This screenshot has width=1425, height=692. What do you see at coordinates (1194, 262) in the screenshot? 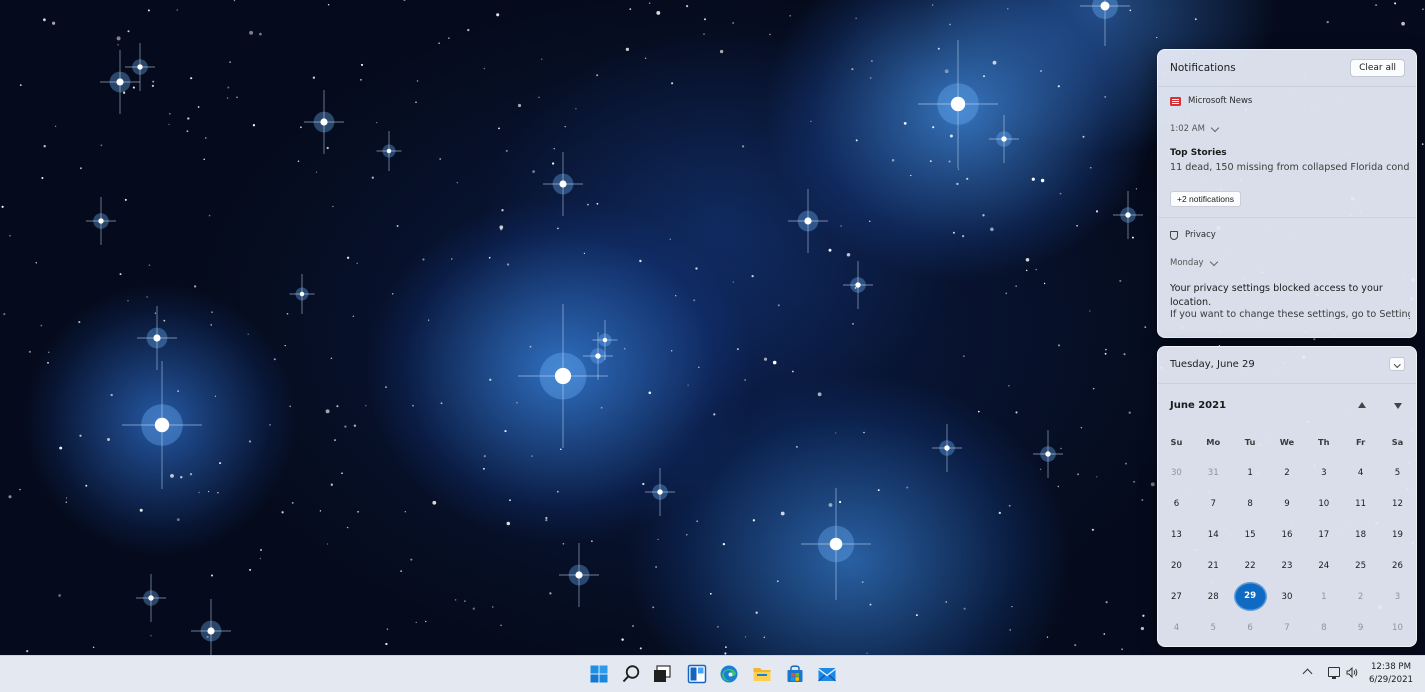
I see `notification-time-toggle: Monday` at bounding box center [1194, 262].